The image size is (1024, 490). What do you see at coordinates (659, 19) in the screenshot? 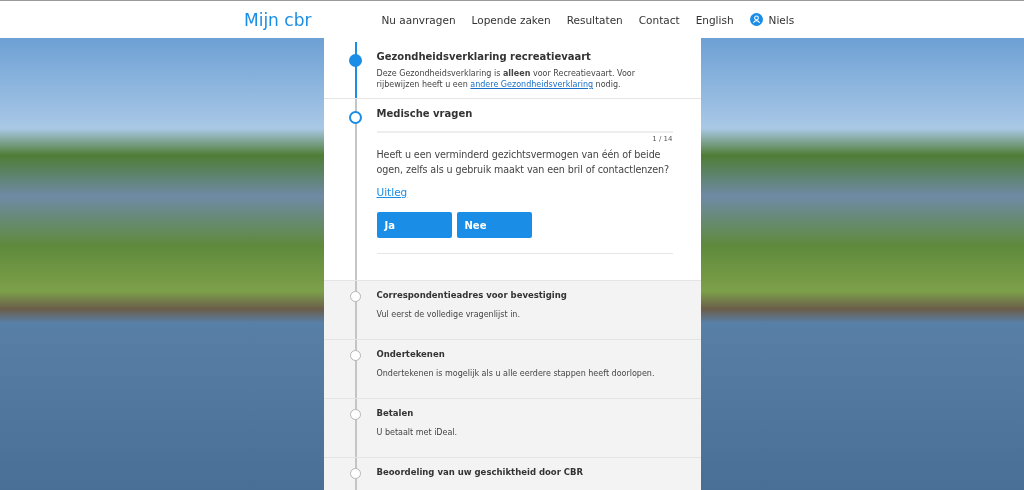
I see `nav-link: Contact` at bounding box center [659, 19].